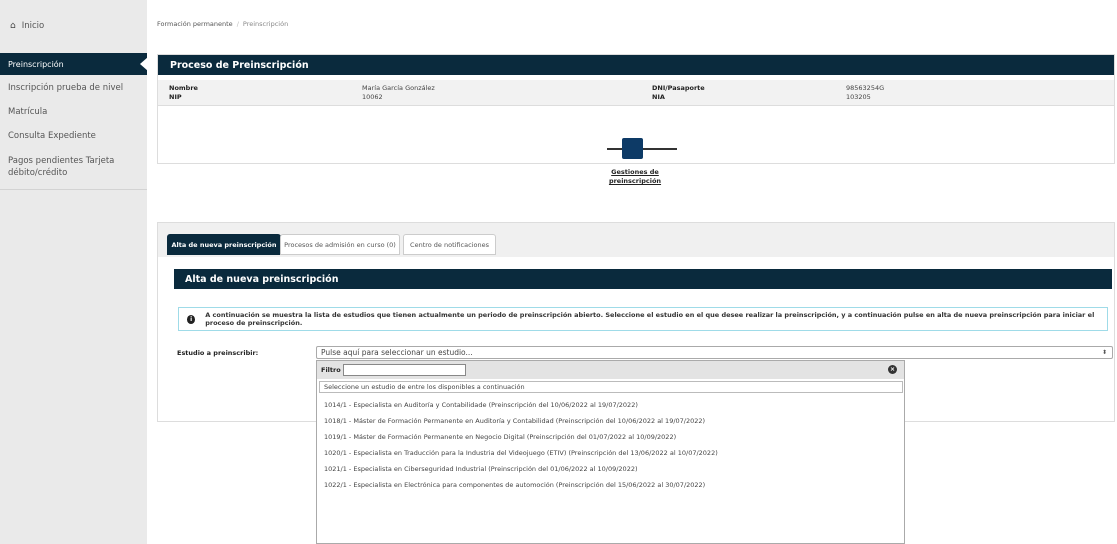 This screenshot has width=1117, height=544. I want to click on nip-value: 10062, so click(372, 97).